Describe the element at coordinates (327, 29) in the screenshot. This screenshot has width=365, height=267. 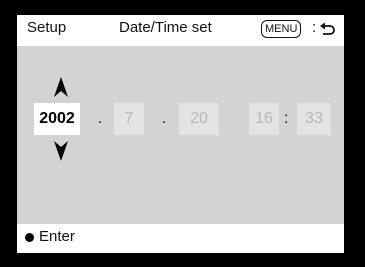
I see `return-arrow-icon` at that location.